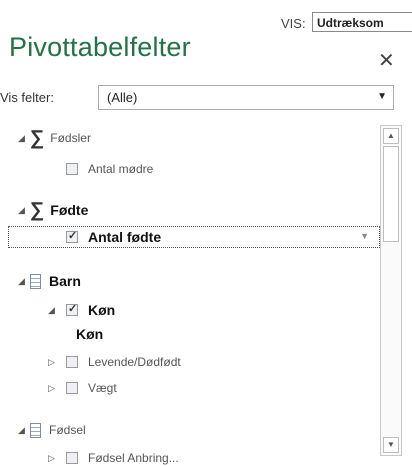  What do you see at coordinates (386, 60) in the screenshot?
I see `close-icon: ✕` at bounding box center [386, 60].